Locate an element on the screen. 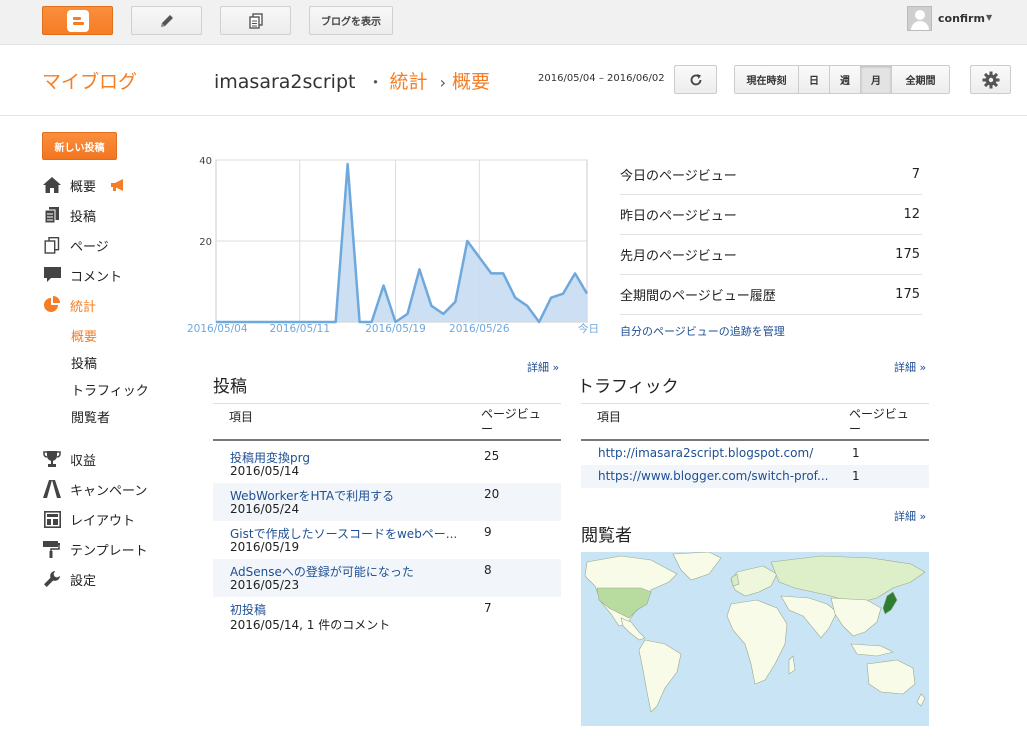  pv-yesterday-row: 昨日のページビュー 12 is located at coordinates (771, 215).